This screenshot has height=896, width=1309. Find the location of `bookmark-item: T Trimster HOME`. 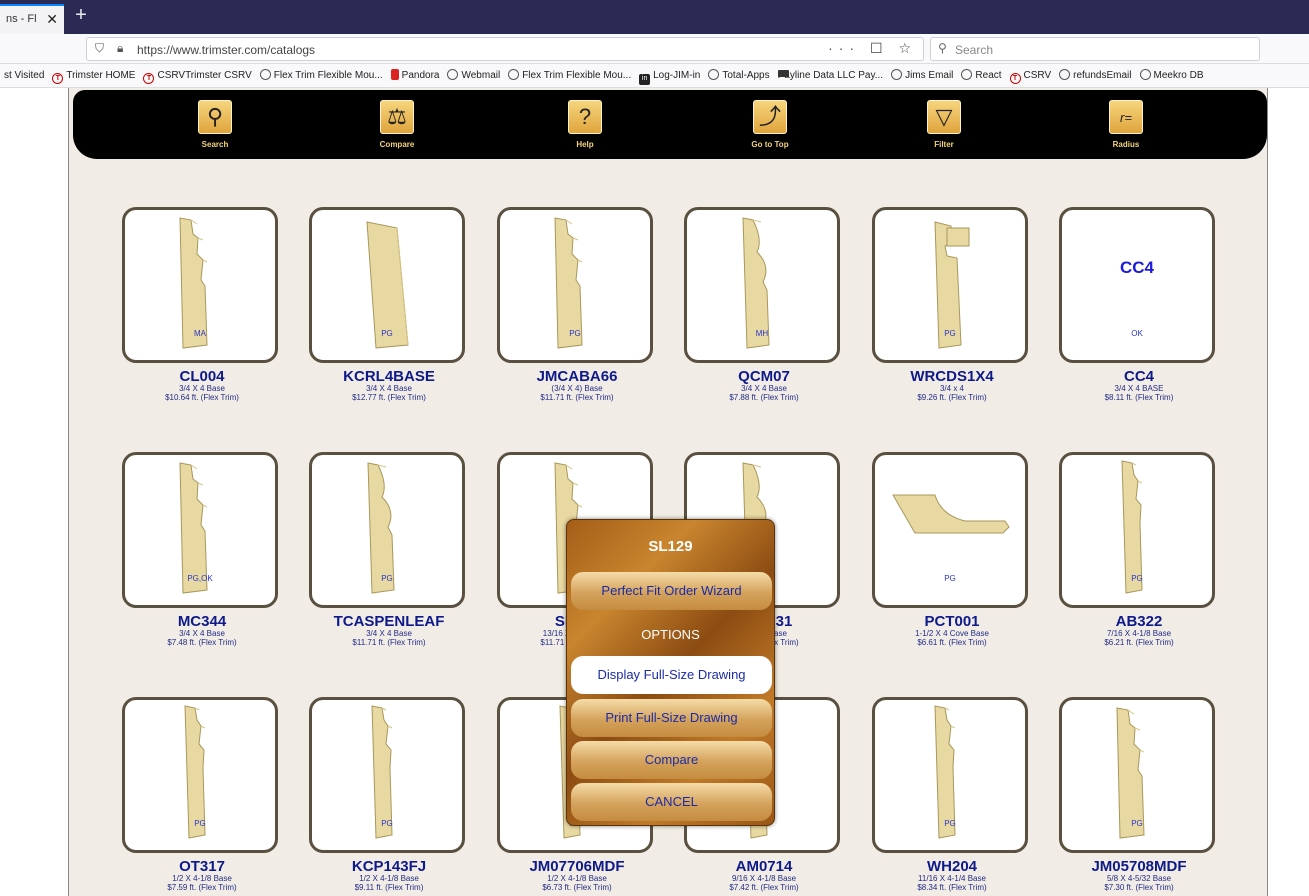

bookmark-item: T Trimster HOME is located at coordinates (93, 74).